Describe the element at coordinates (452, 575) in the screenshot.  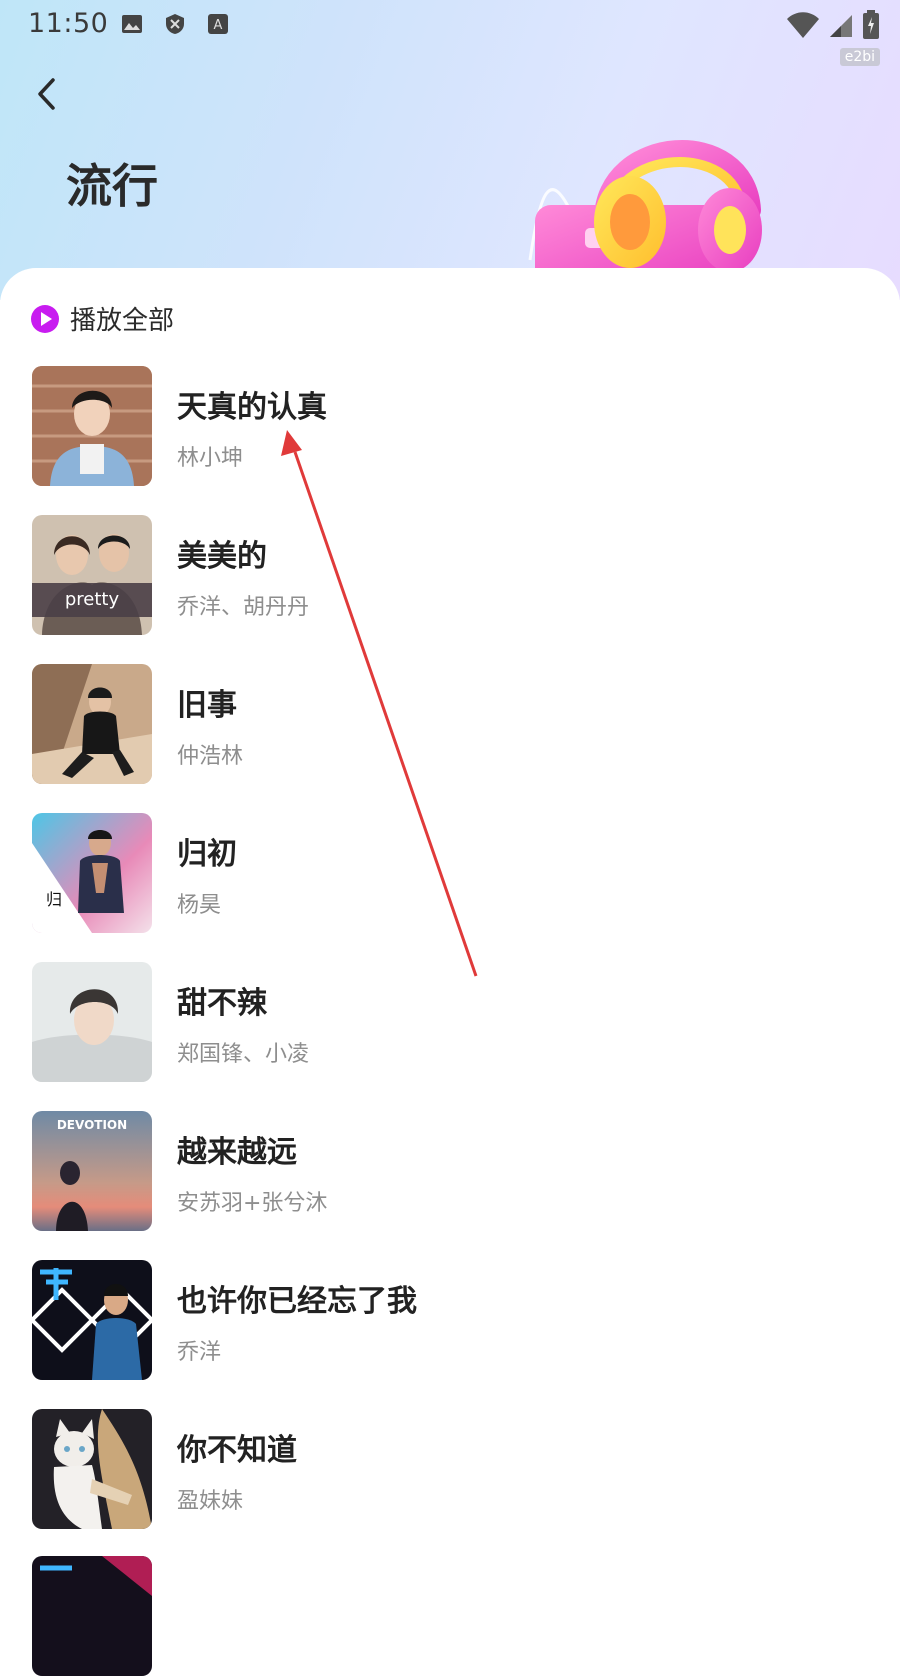
I see `song-item: pretty 美美的 乔洋、胡丹丹` at that location.